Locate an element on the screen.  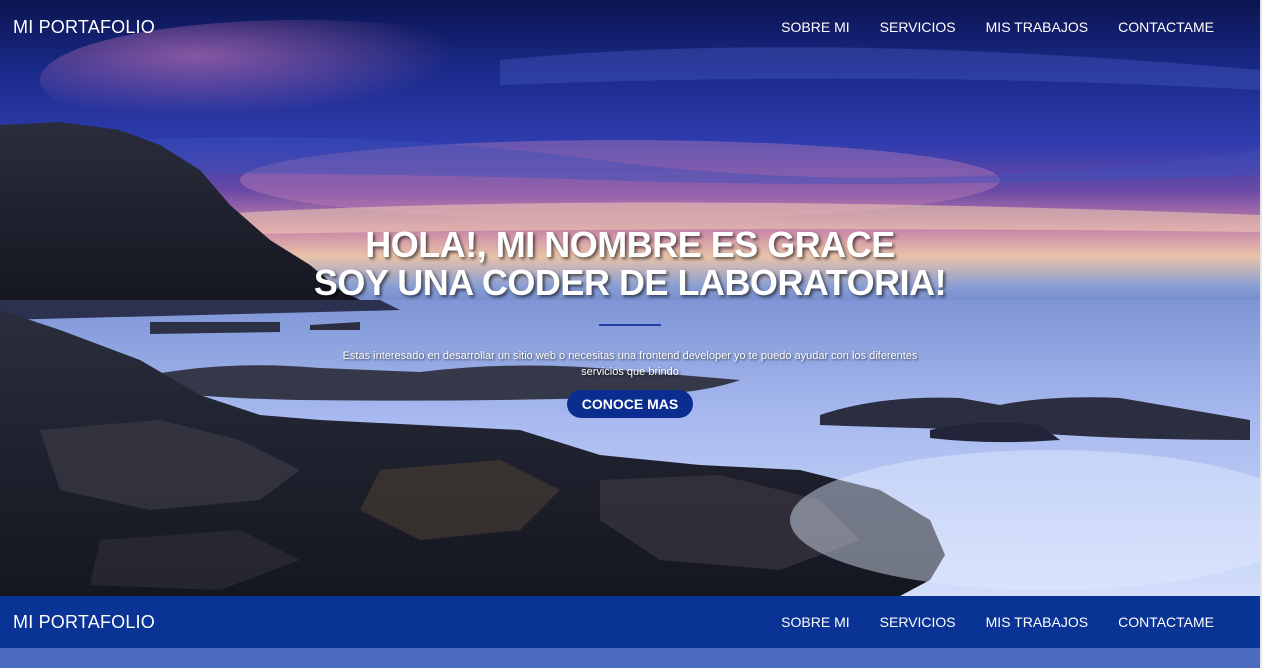
nav-link-servicios: SERVICIOS is located at coordinates (918, 27).